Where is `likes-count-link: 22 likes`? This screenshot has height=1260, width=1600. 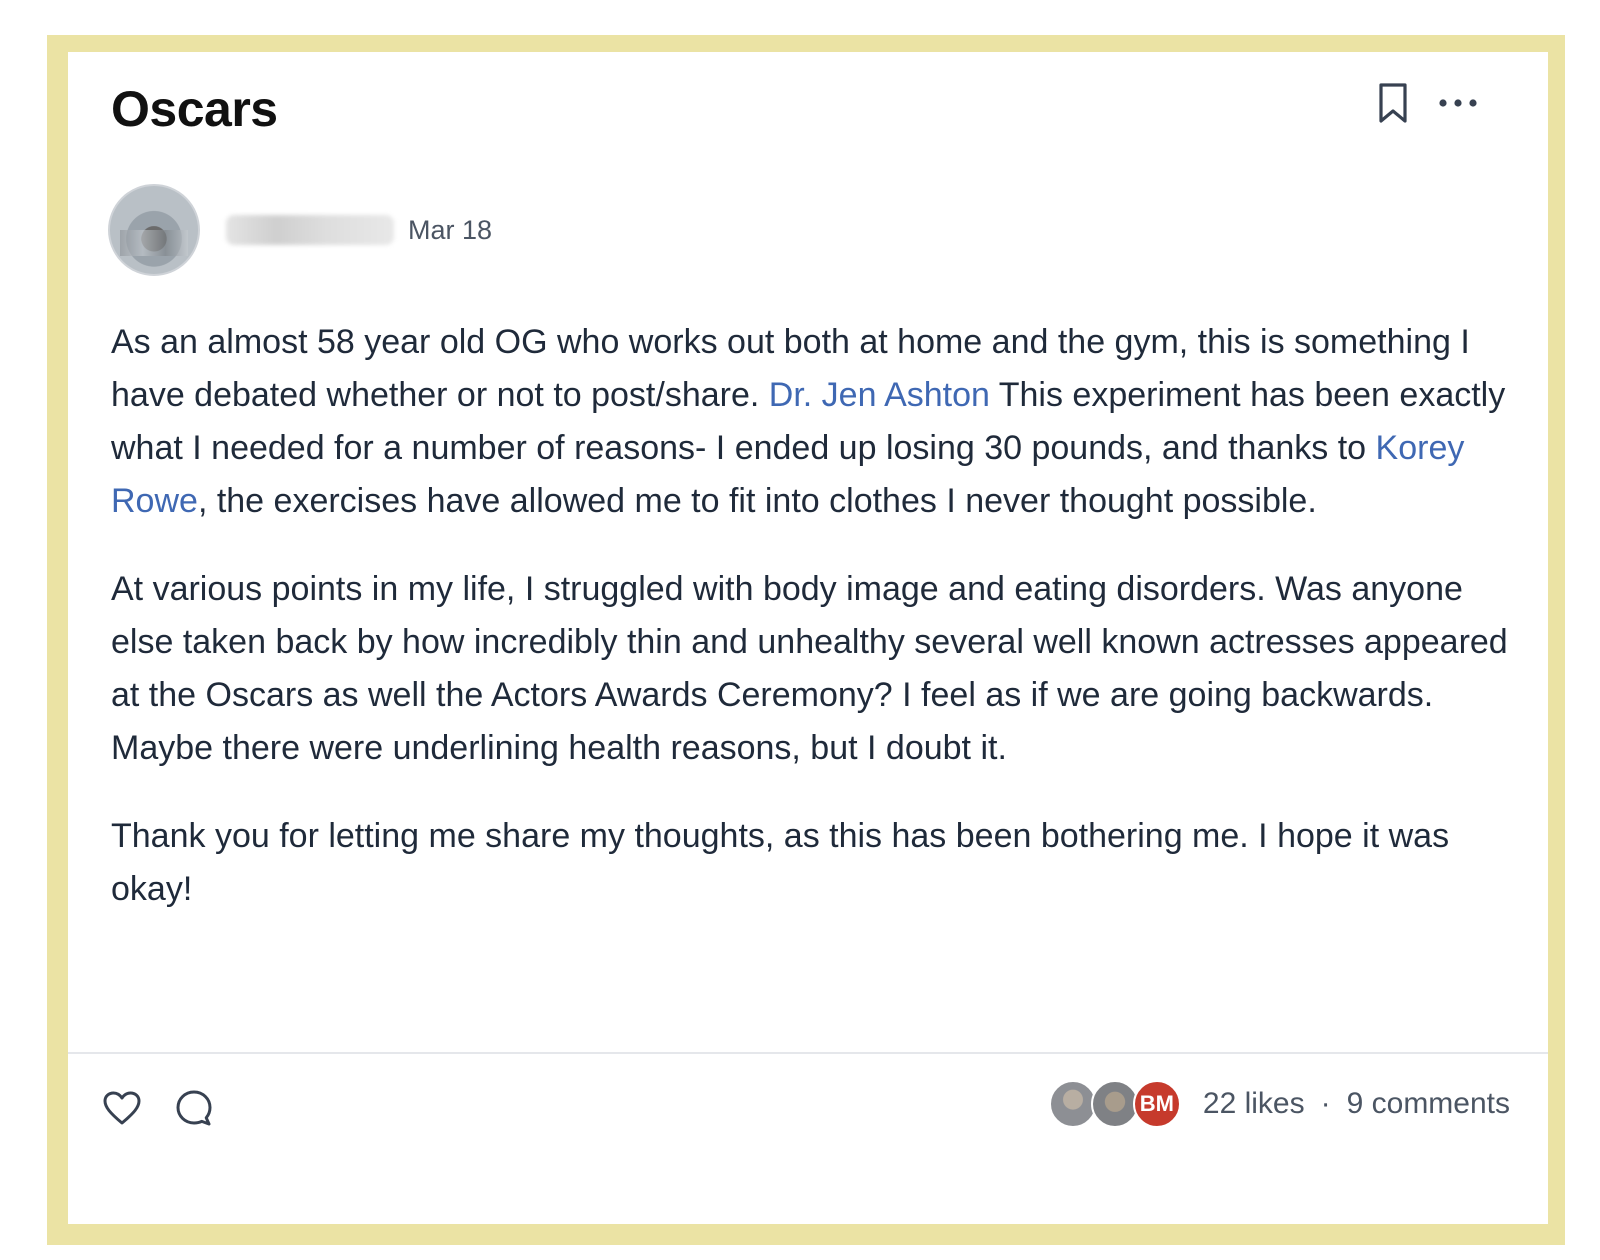
likes-count-link: 22 likes is located at coordinates (1254, 1104).